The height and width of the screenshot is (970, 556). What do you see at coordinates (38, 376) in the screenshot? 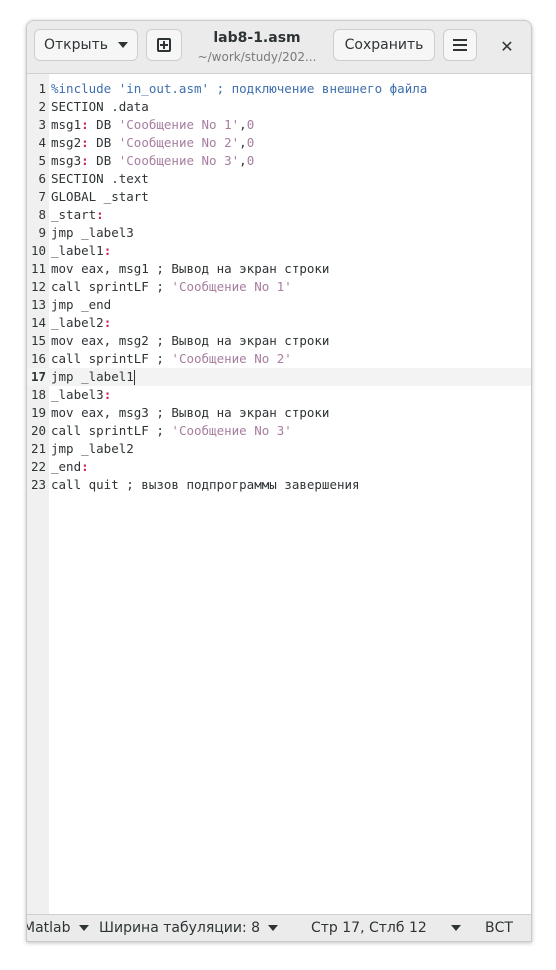
I see `line-number: 17` at bounding box center [38, 376].